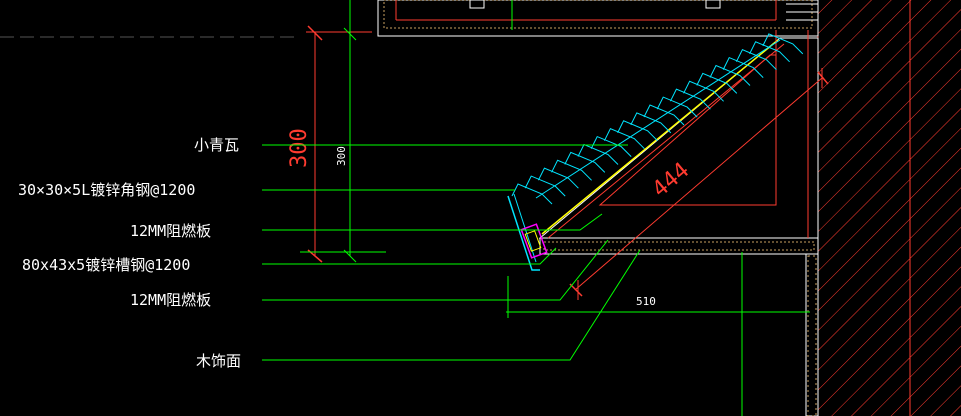 This screenshot has height=416, width=961. I want to click on wall-hatch, so click(889, 208).